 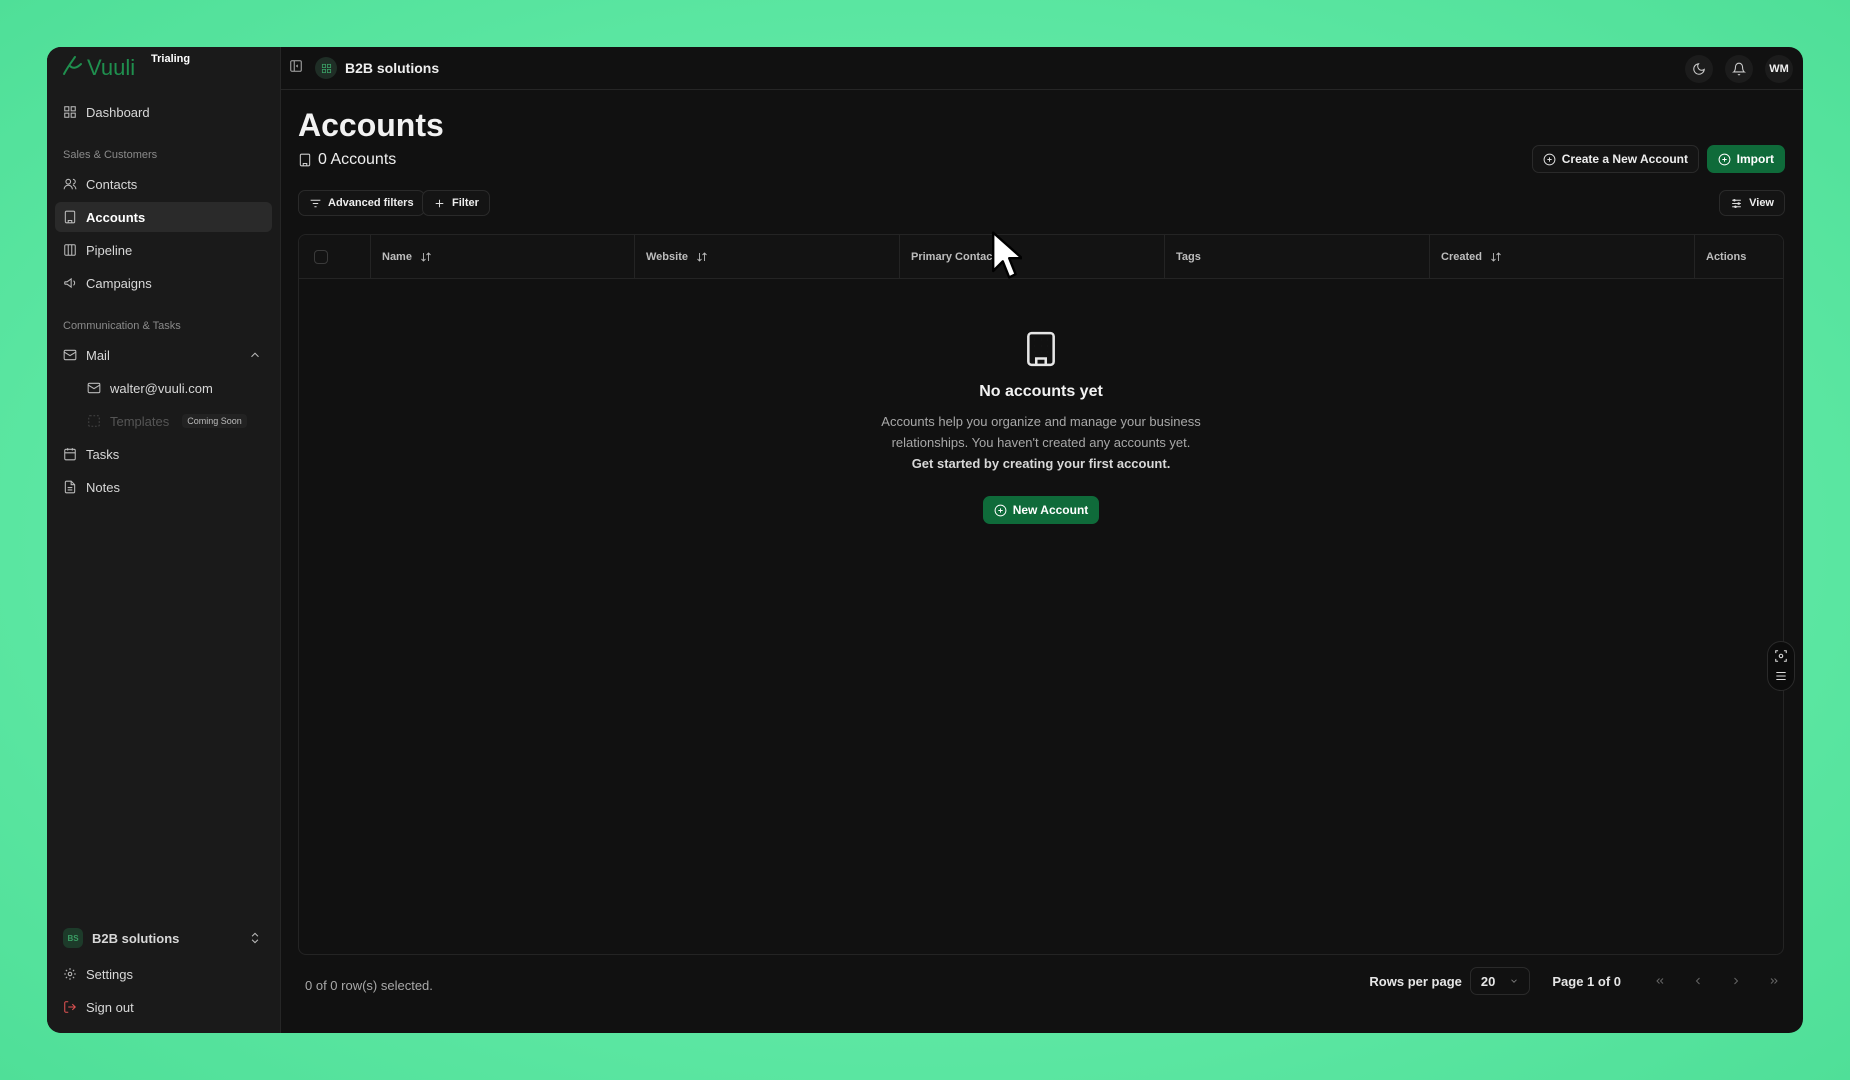 What do you see at coordinates (110, 1007) in the screenshot?
I see `sidebar-item-label: Sign out` at bounding box center [110, 1007].